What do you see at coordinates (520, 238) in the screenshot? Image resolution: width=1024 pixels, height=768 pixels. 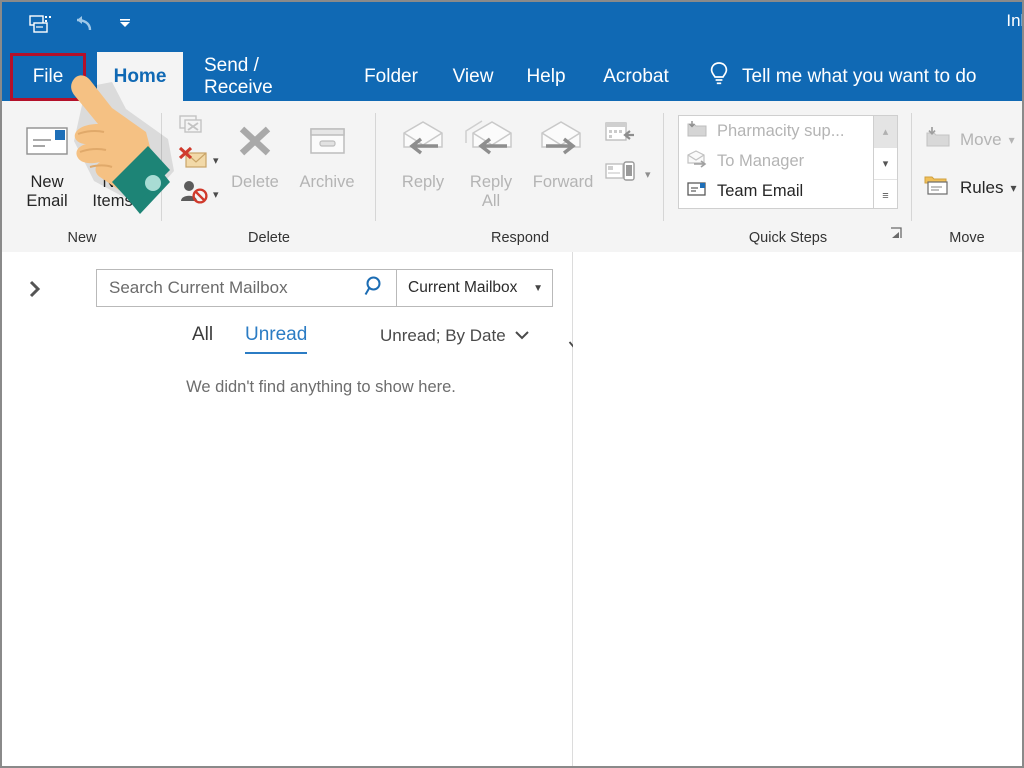 I see `ribbon-group-respond-label: Respond` at bounding box center [520, 238].